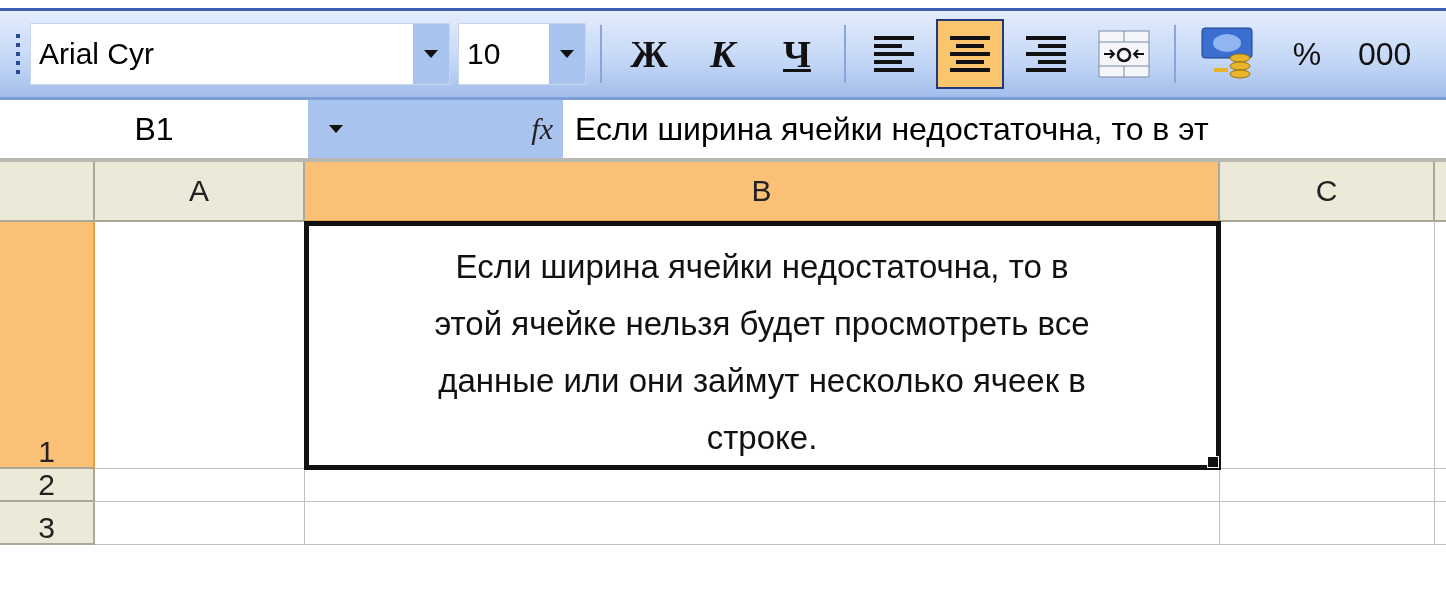  What do you see at coordinates (970, 54) in the screenshot?
I see `align-center-button` at bounding box center [970, 54].